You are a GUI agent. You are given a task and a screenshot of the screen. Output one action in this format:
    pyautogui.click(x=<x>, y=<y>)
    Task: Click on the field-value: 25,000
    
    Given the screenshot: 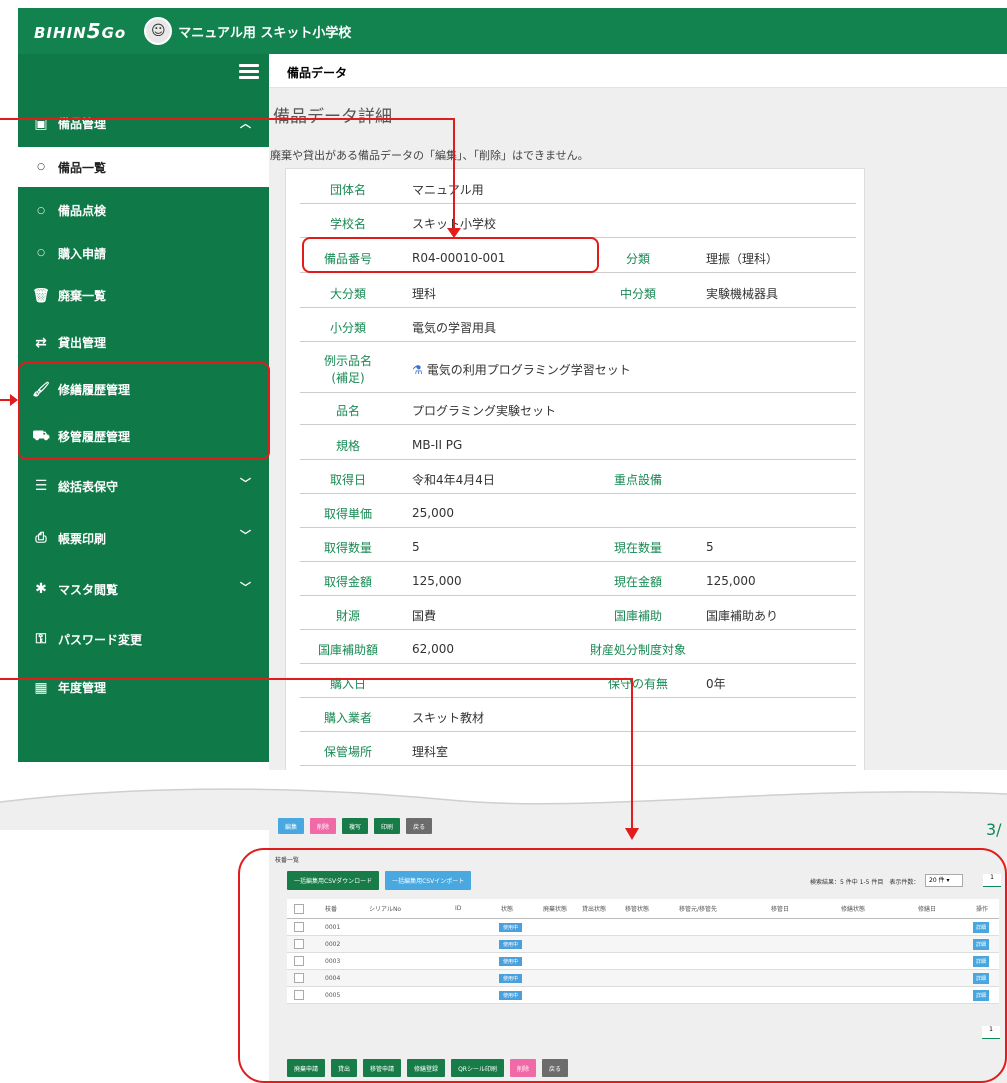 What is the action you would take?
    pyautogui.click(x=433, y=513)
    